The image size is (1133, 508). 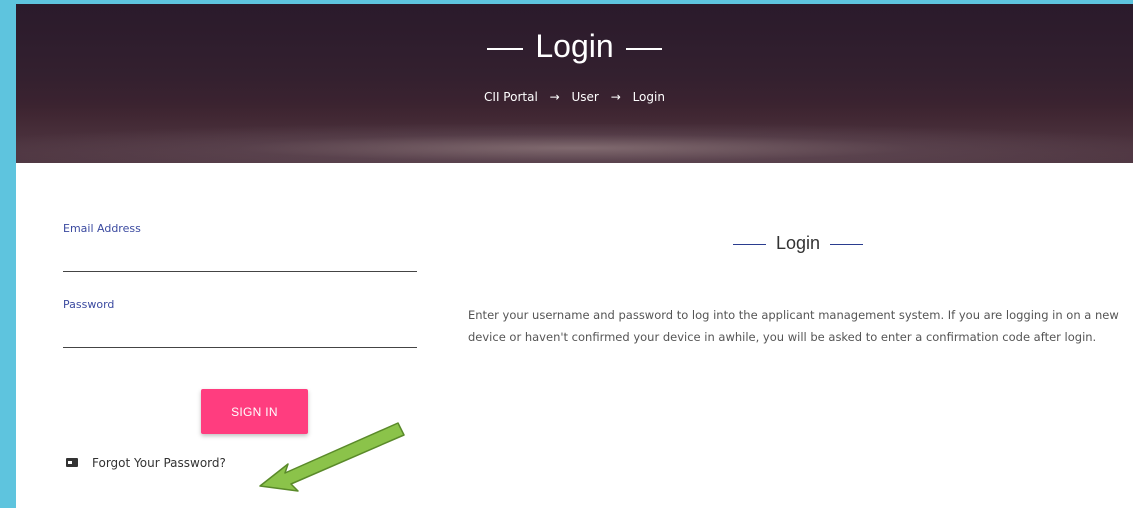 I want to click on title-dash-right, so click(x=643, y=48).